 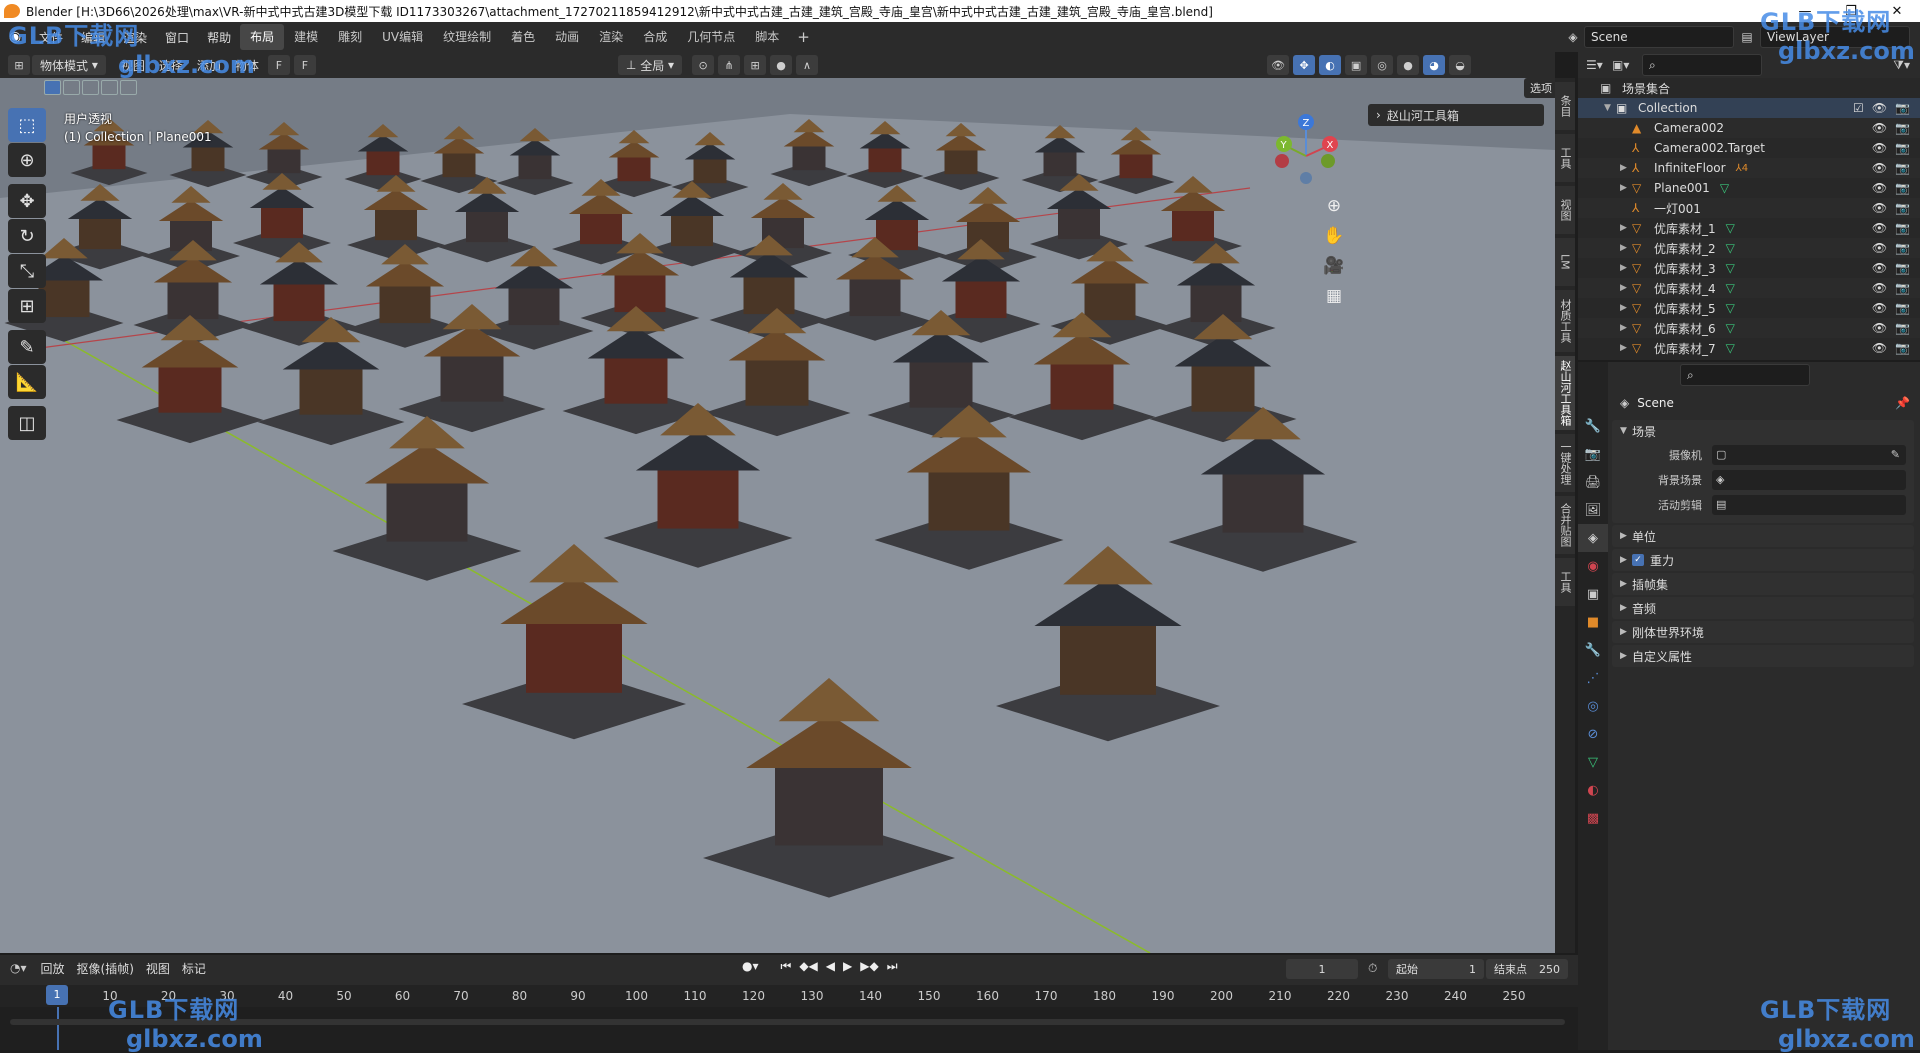 What do you see at coordinates (1627, 65) in the screenshot?
I see `display-mode-icon: ▣▾` at bounding box center [1627, 65].